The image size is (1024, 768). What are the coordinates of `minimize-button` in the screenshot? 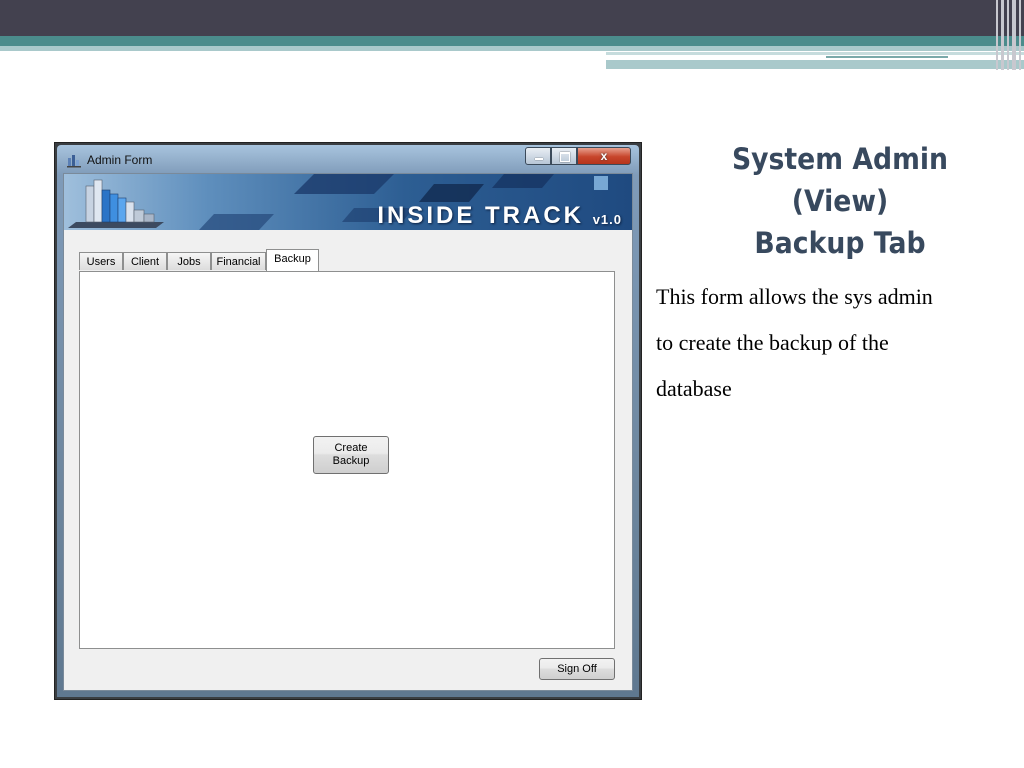 It's located at (538, 156).